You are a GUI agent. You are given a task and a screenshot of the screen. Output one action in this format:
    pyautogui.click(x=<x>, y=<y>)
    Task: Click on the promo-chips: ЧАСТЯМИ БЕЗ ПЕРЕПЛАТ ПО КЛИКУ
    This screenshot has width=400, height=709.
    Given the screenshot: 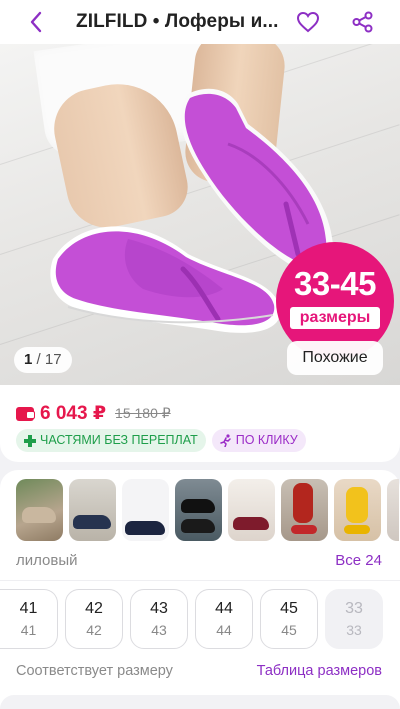 What is the action you would take?
    pyautogui.click(x=161, y=440)
    